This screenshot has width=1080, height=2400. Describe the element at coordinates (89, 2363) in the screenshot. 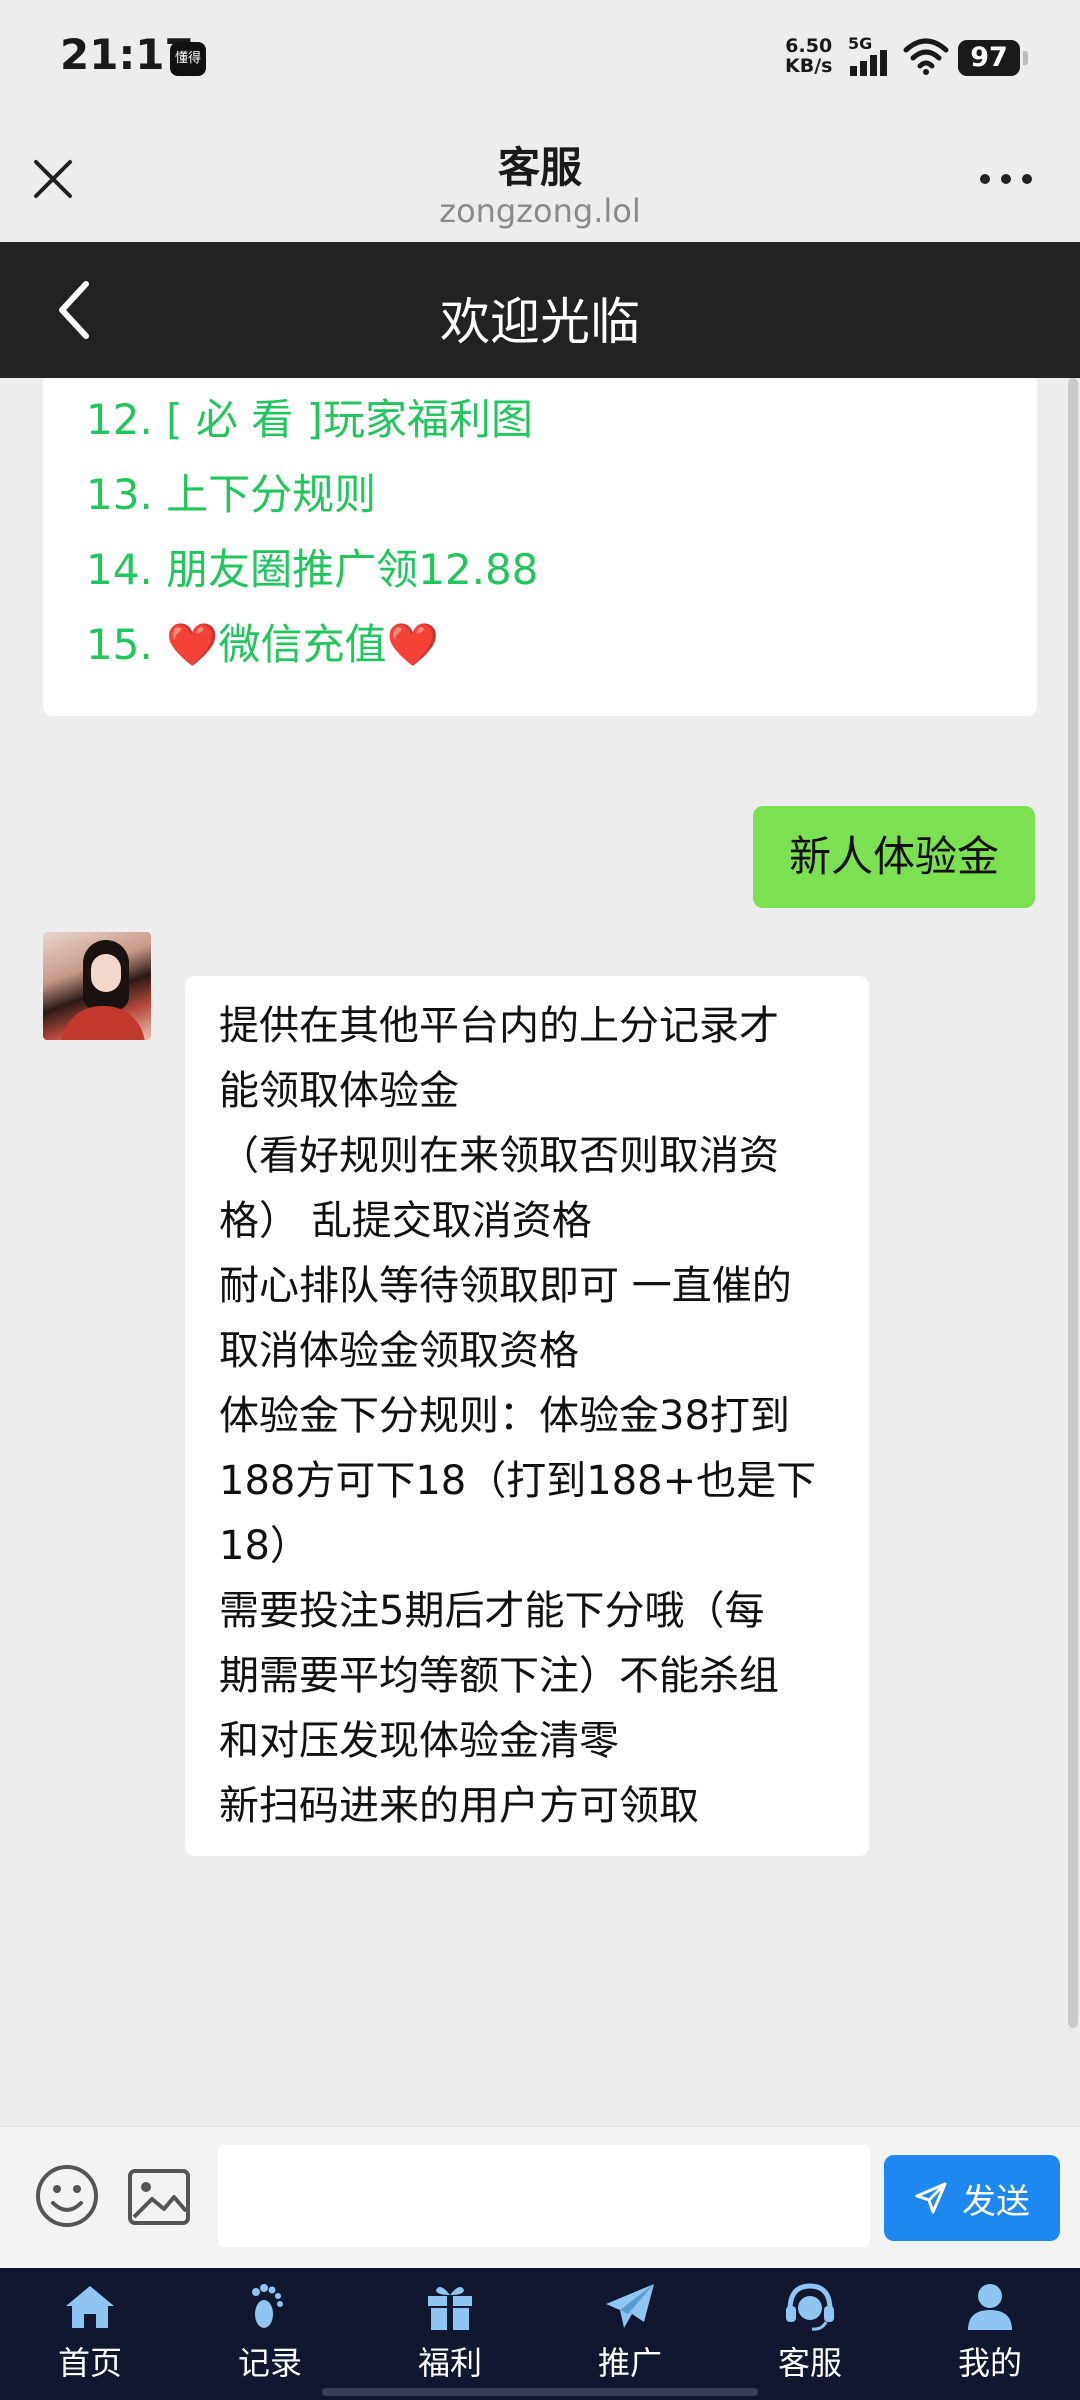

I see `nav-label: 首页` at that location.